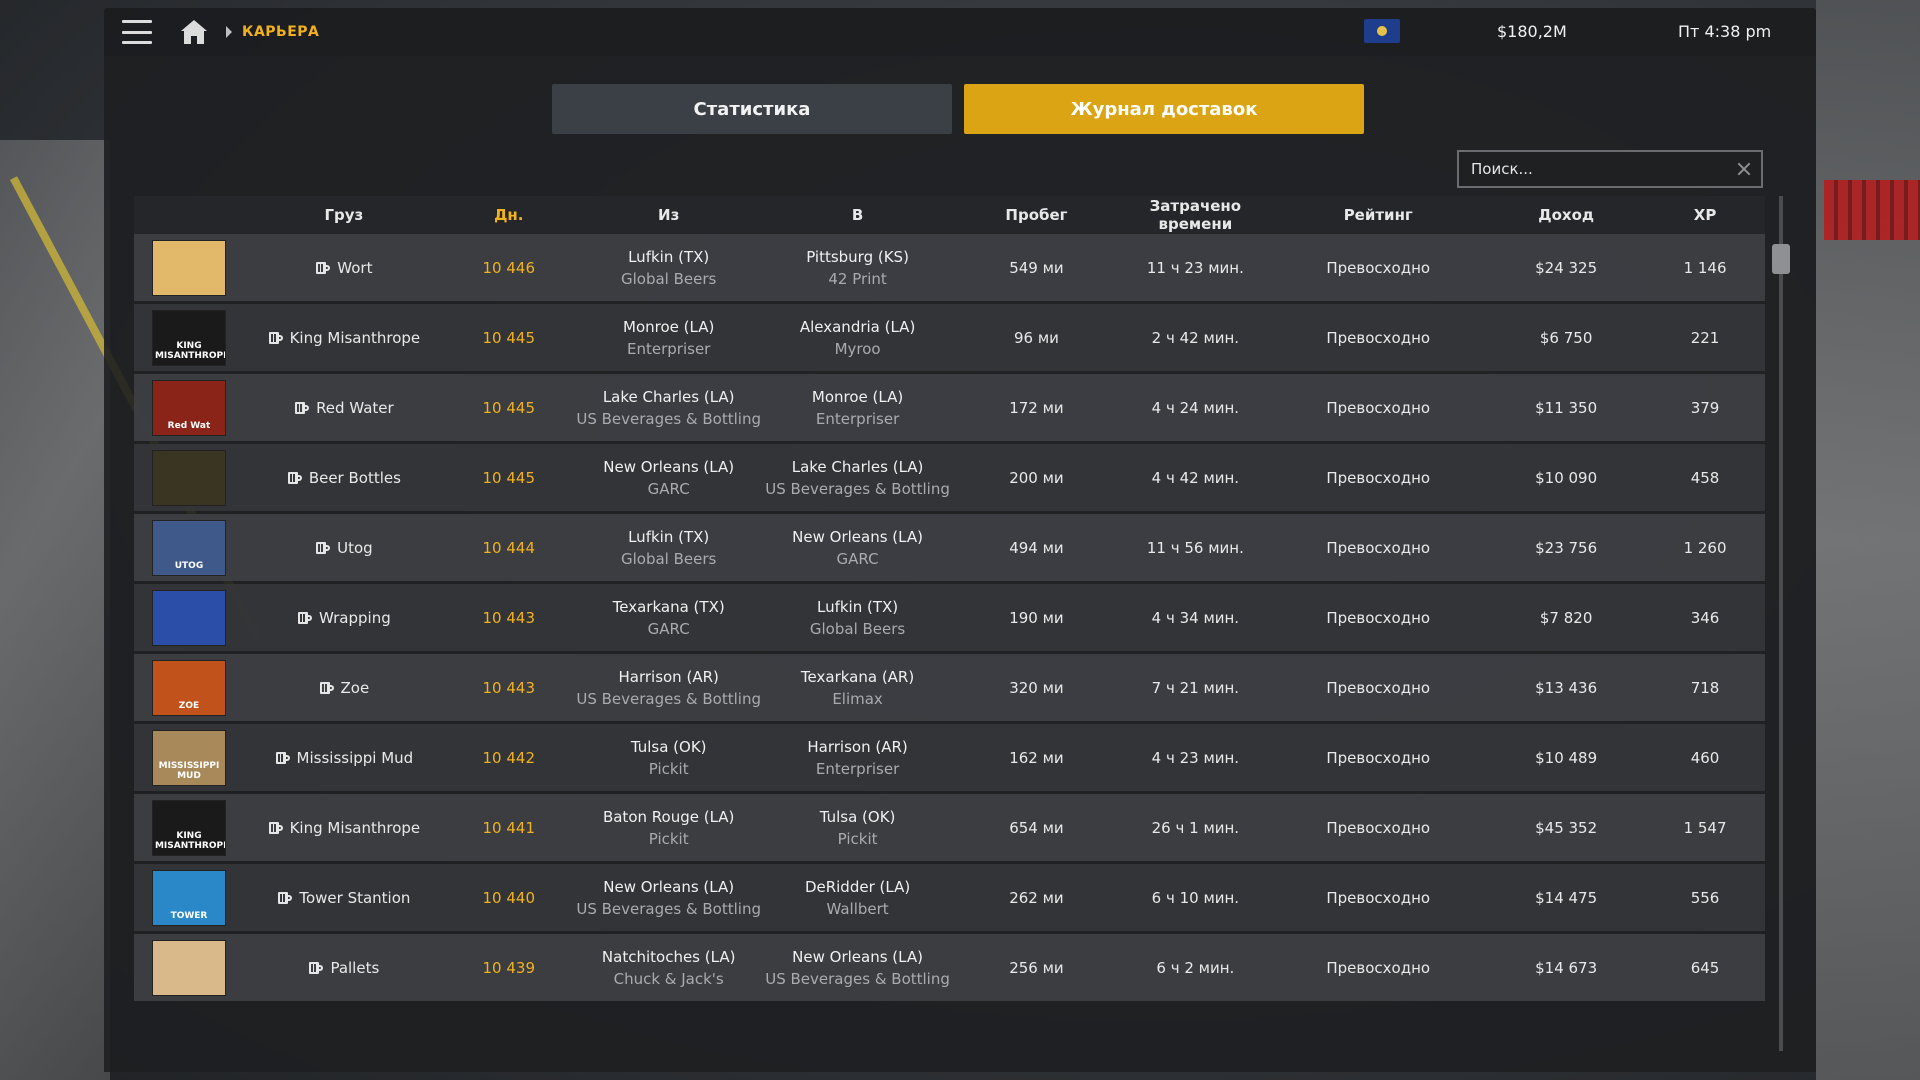 Image resolution: width=1920 pixels, height=1080 pixels. Describe the element at coordinates (355, 897) in the screenshot. I see `cargo-name: Tower Stantion` at that location.